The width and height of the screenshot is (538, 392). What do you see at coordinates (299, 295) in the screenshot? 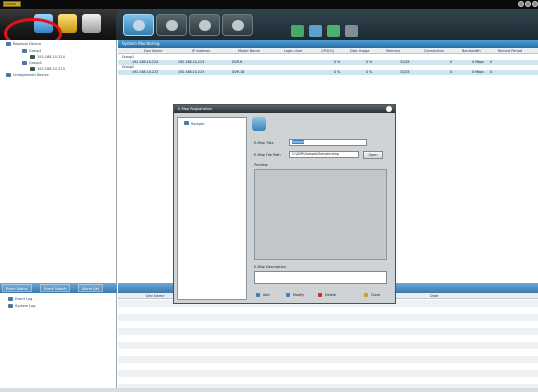
I see `button-label: Modify` at bounding box center [299, 295].